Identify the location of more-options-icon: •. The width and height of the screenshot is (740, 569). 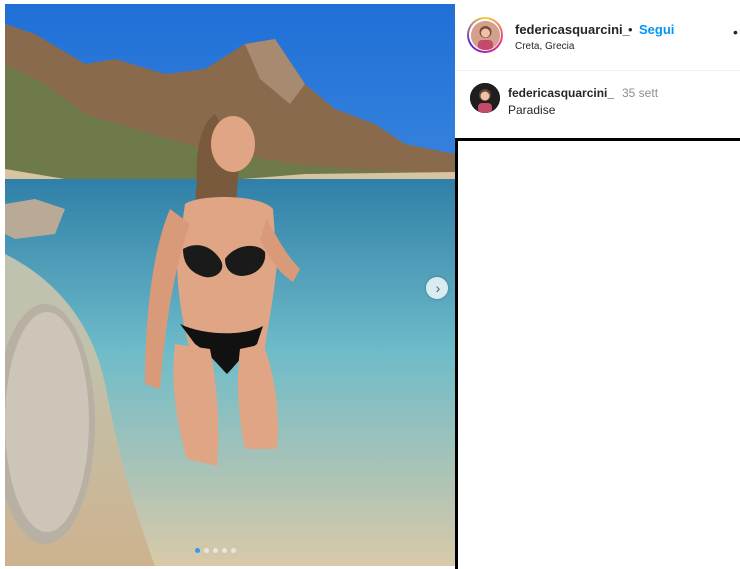
(735, 32).